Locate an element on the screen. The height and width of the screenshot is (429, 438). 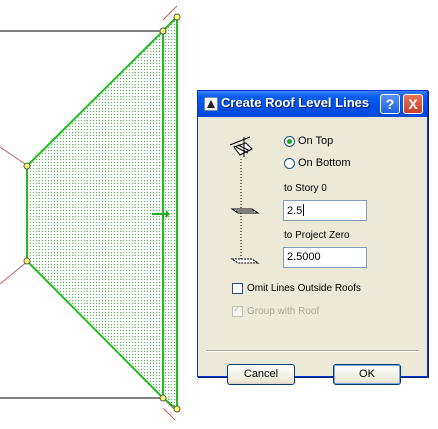
group-with-roof-option: Group with Roof is located at coordinates (275, 311).